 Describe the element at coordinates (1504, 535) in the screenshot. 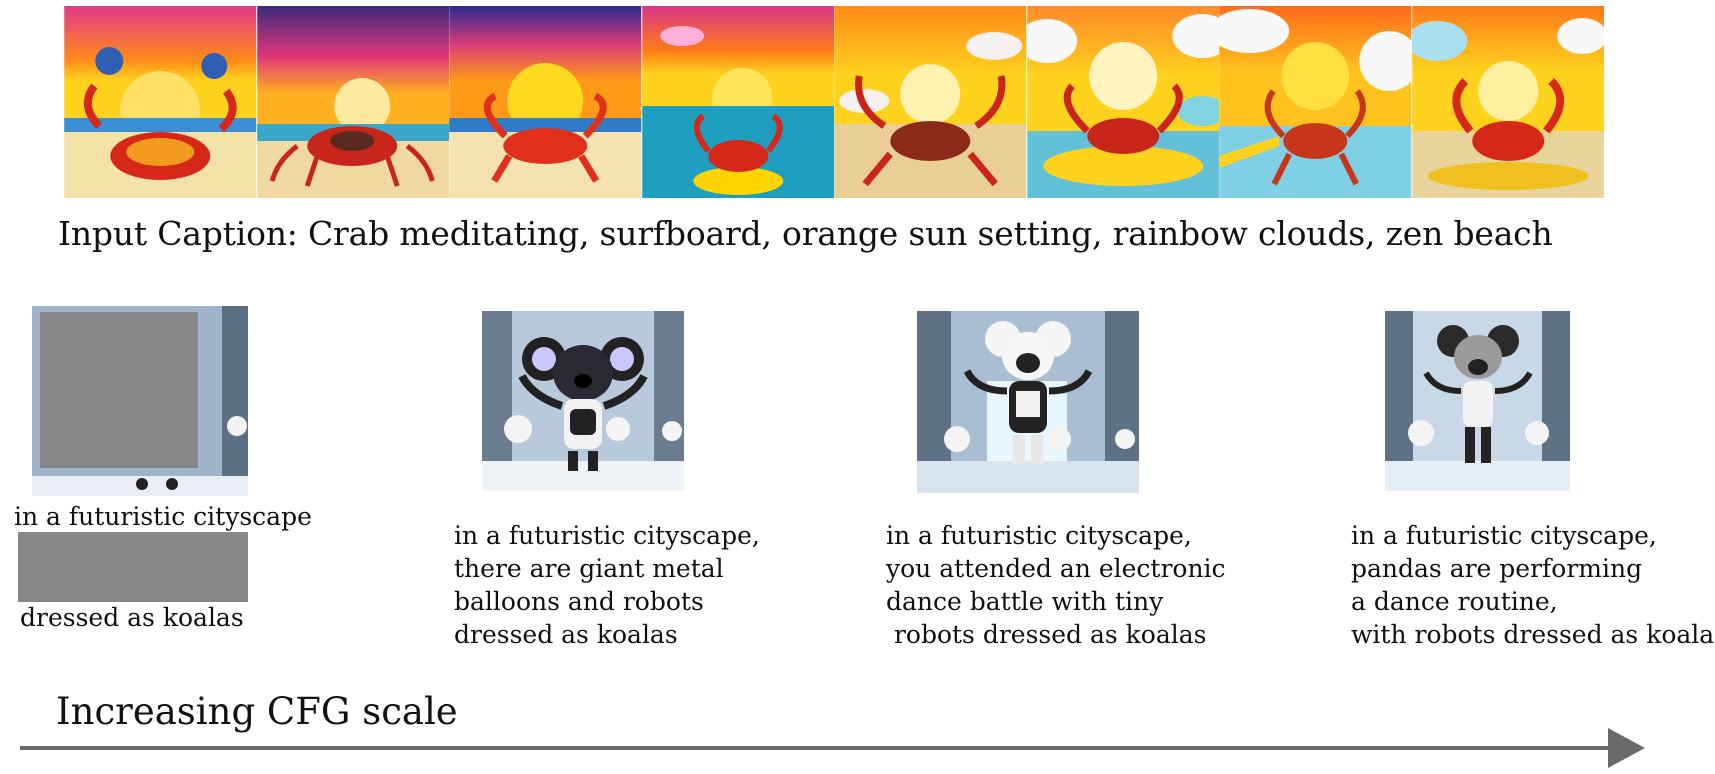

I see `prompt-4-line-1: in a futuristic cityscape,` at that location.